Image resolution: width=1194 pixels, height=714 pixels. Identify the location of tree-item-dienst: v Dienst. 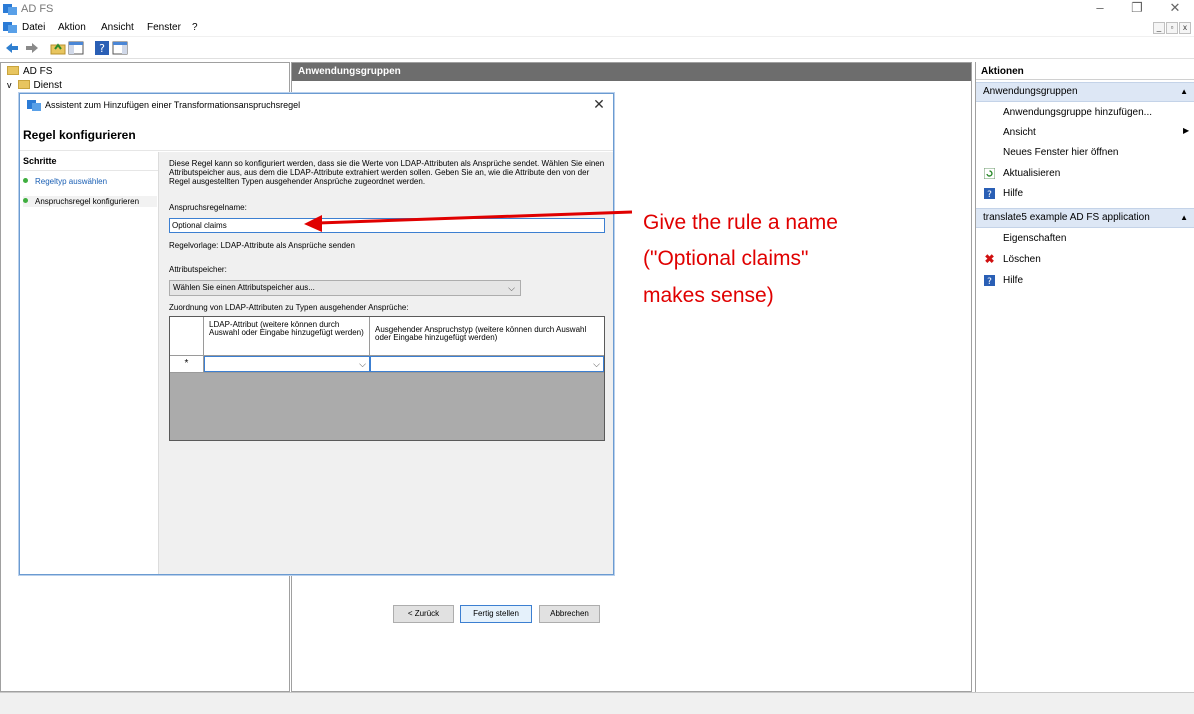
(34, 85).